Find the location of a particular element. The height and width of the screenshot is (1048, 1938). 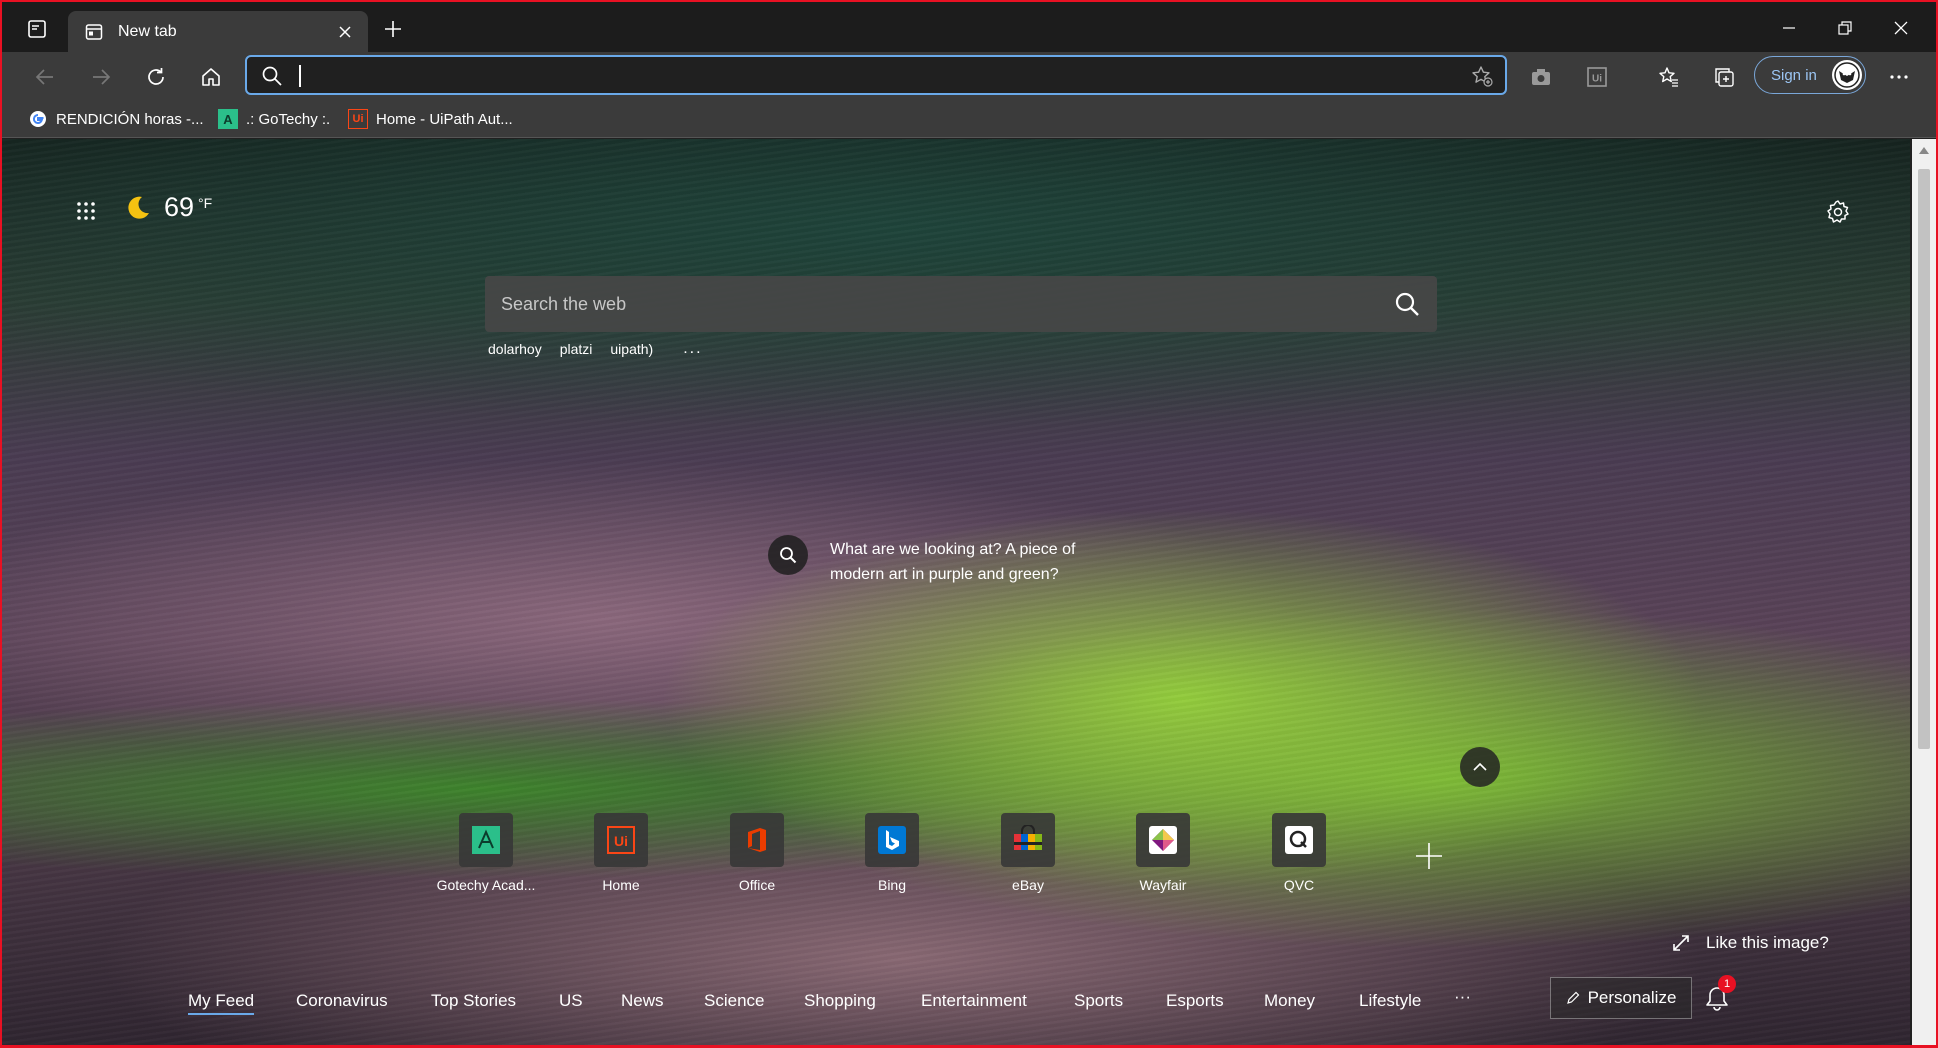

feed-tab-my-feed: My Feed is located at coordinates (221, 1003).